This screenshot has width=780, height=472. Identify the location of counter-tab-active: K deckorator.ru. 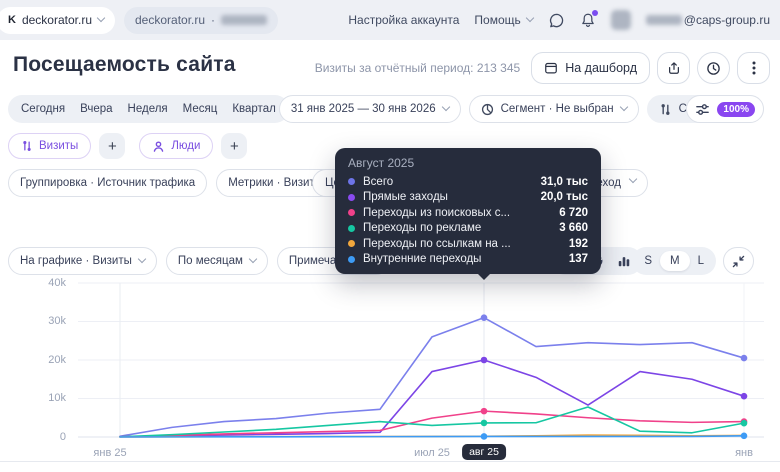
(57, 20).